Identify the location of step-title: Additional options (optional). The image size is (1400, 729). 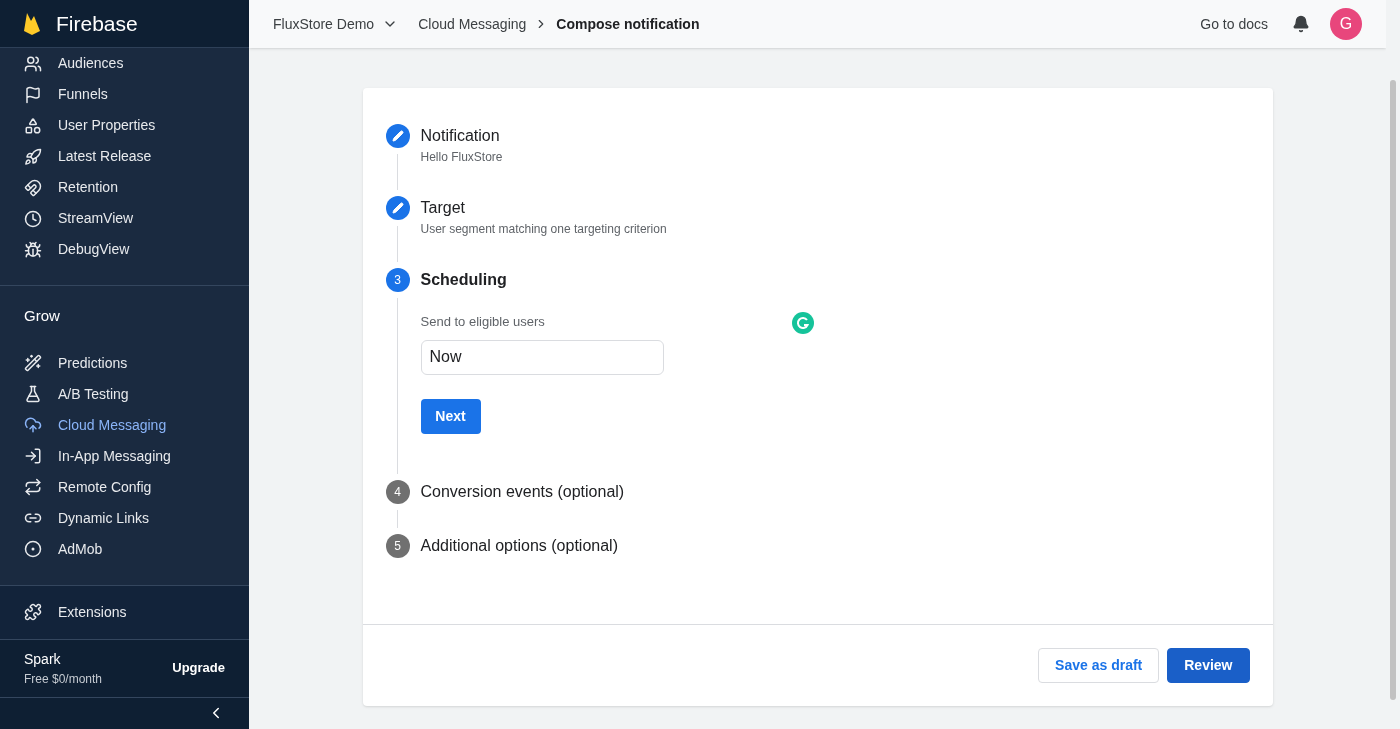
(519, 545).